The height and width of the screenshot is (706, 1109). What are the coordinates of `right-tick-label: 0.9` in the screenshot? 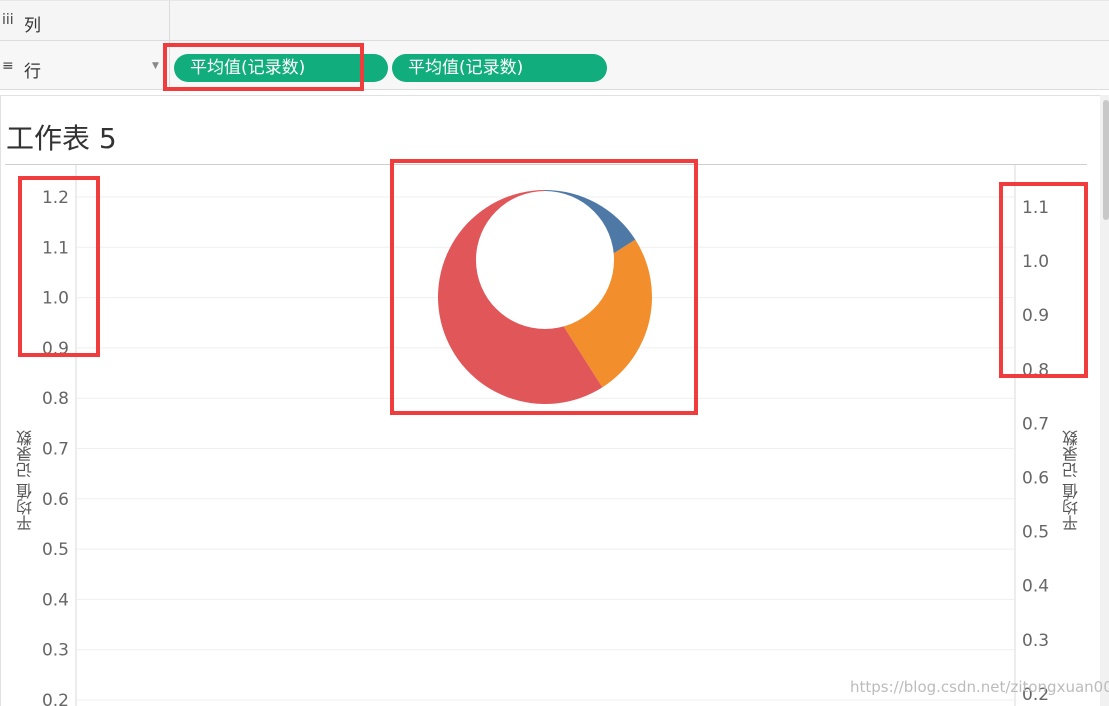 It's located at (1035, 316).